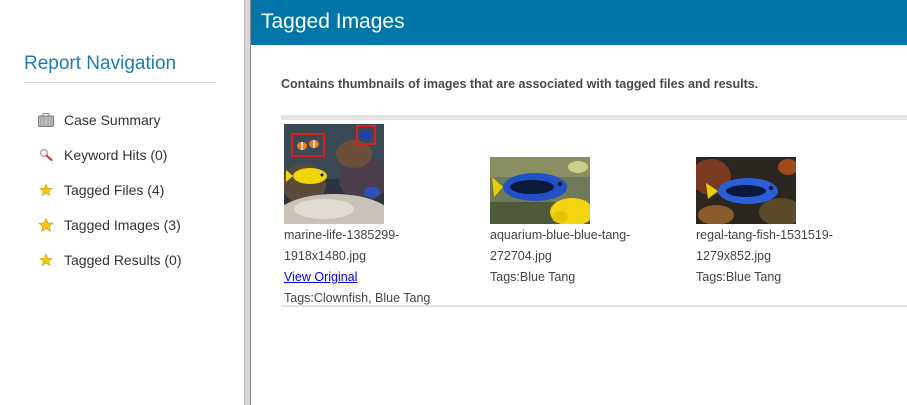  Describe the element at coordinates (521, 256) in the screenshot. I see `image-filename-line: 272704.jpg` at that location.